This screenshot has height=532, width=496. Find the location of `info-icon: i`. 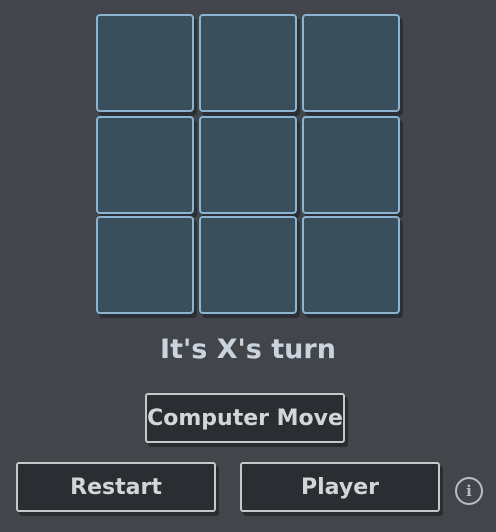

info-icon: i is located at coordinates (469, 491).